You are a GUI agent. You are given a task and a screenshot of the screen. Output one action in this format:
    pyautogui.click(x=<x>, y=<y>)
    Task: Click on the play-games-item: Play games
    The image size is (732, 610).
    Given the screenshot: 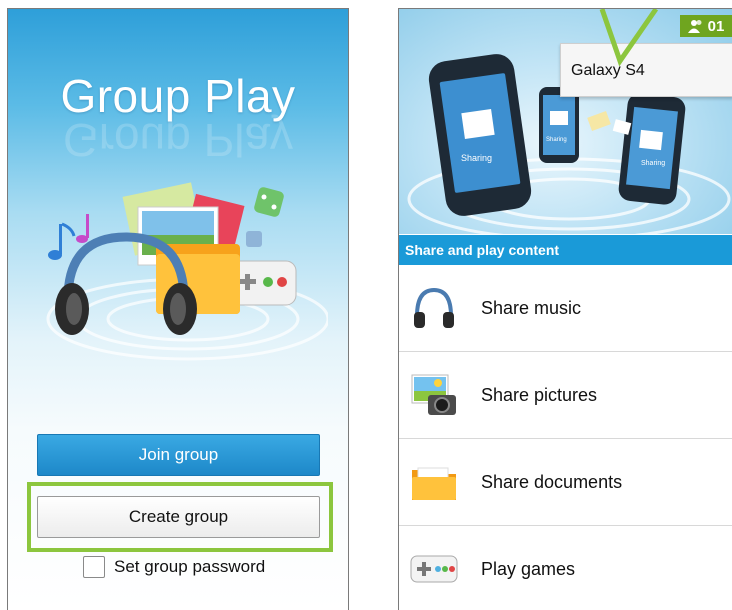 What is the action you would take?
    pyautogui.click(x=565, y=568)
    